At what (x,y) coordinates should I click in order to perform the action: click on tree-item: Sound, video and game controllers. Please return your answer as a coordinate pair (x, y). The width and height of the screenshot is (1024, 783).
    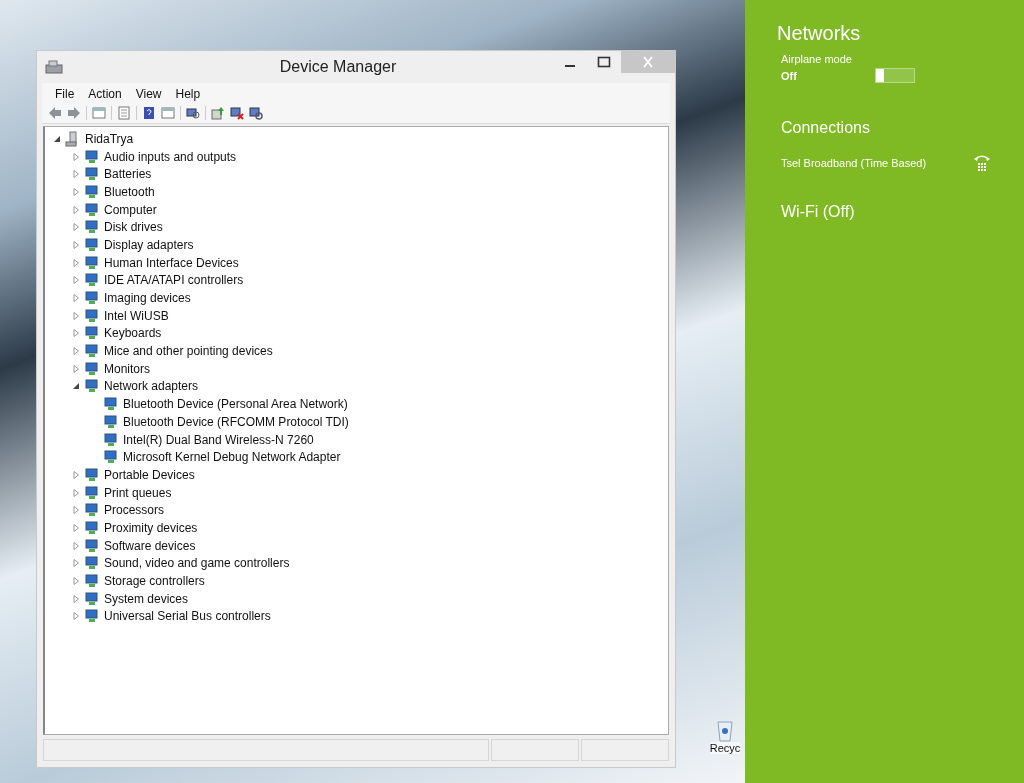
    Looking at the image, I should click on (197, 563).